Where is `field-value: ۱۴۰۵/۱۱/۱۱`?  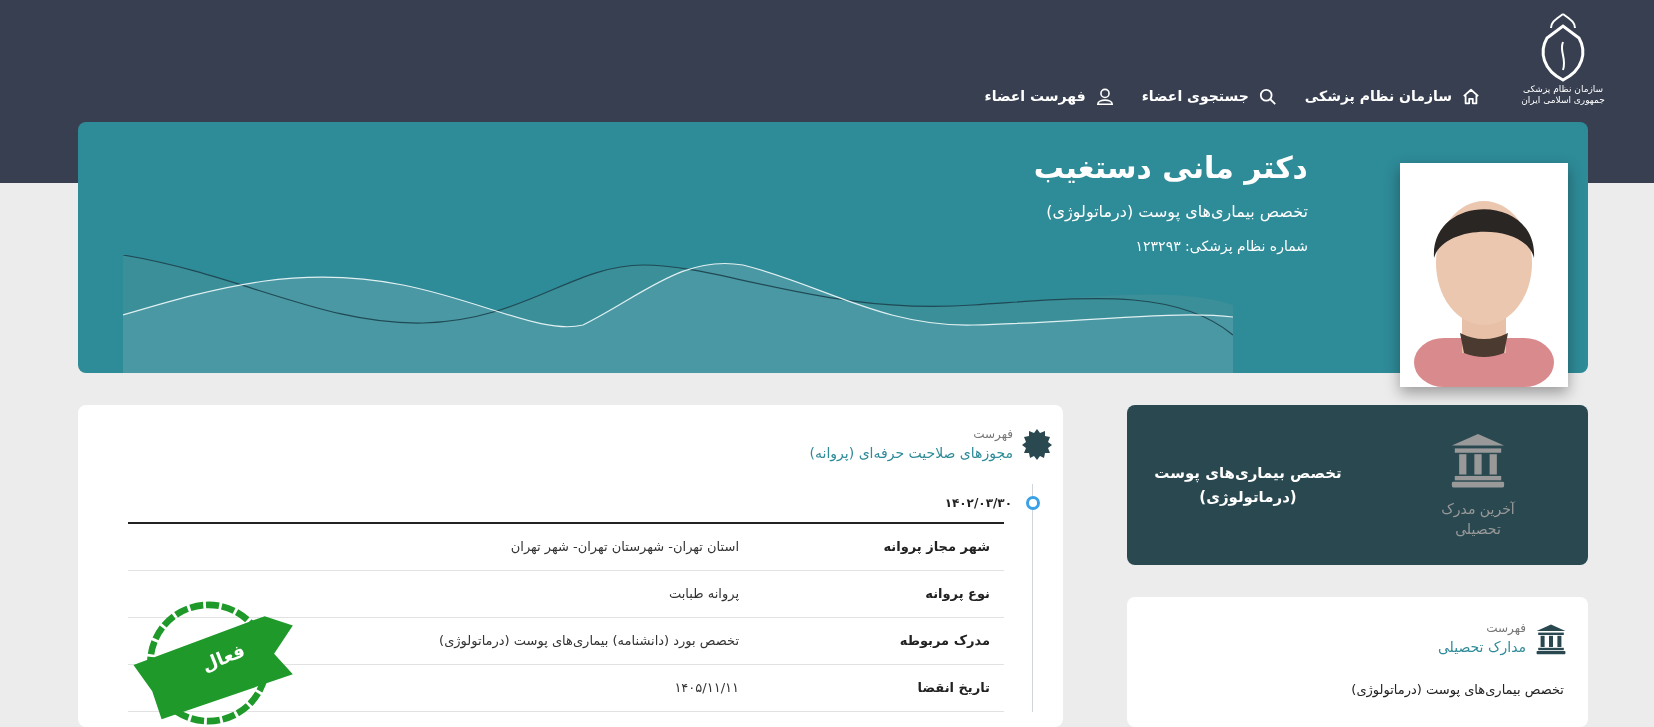 field-value: ۱۴۰۵/۱۱/۱۱ is located at coordinates (706, 688).